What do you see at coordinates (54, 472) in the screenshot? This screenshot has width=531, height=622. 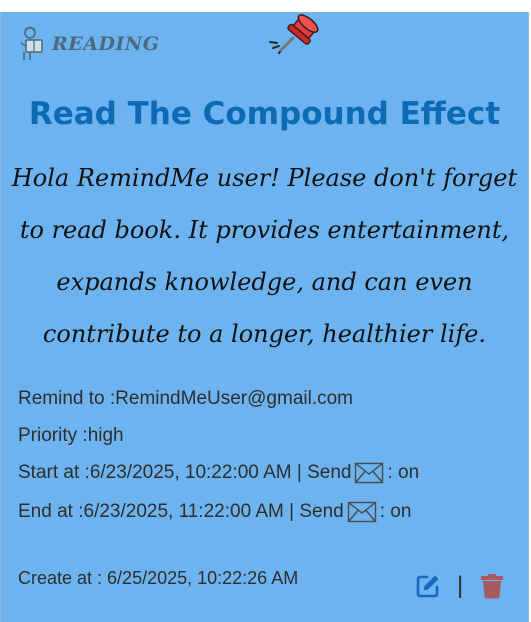 I see `start-label: Start at :` at bounding box center [54, 472].